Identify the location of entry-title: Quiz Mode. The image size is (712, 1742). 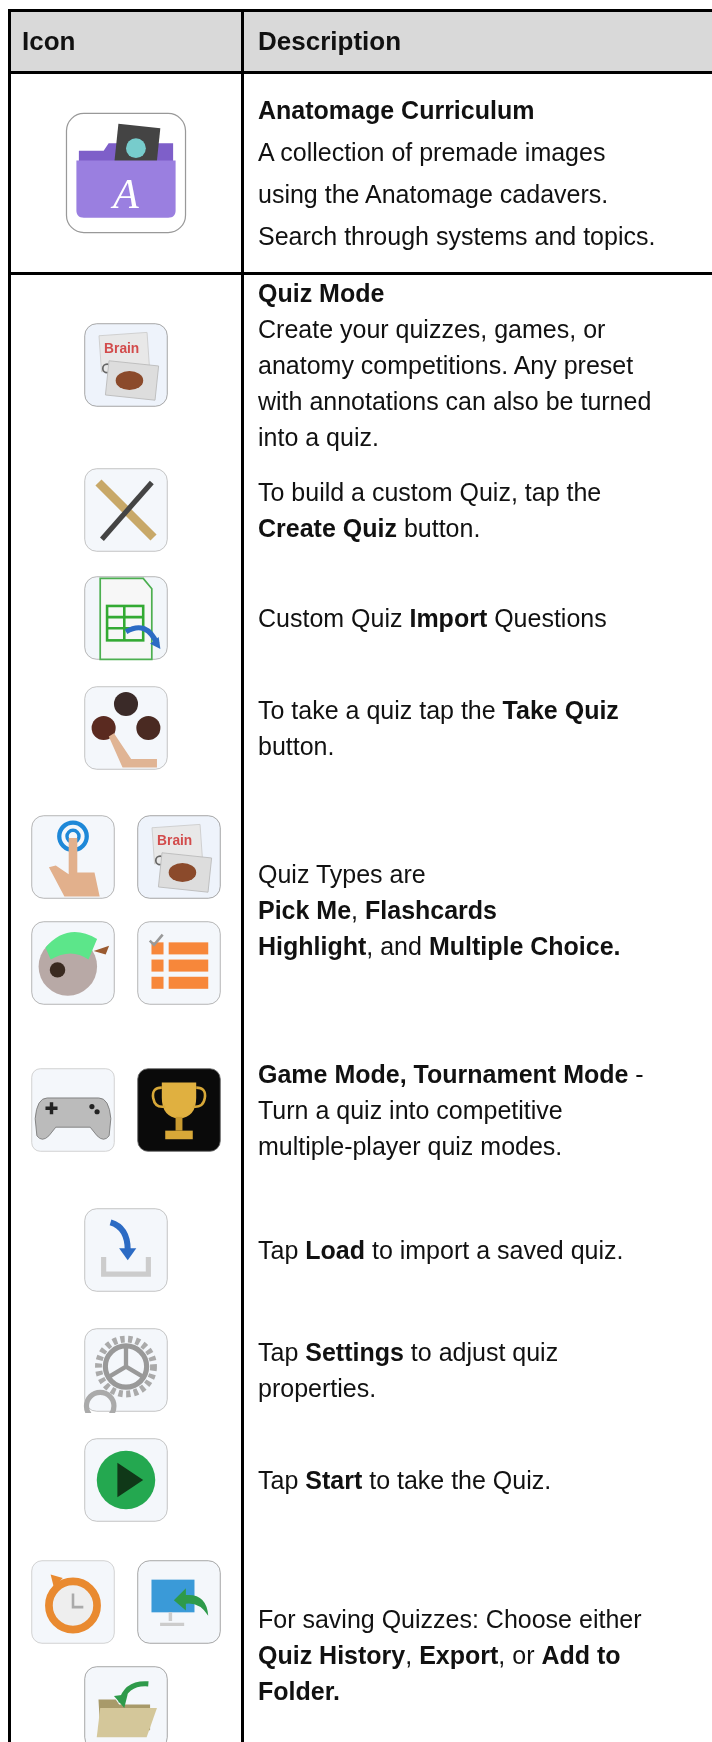
(322, 293).